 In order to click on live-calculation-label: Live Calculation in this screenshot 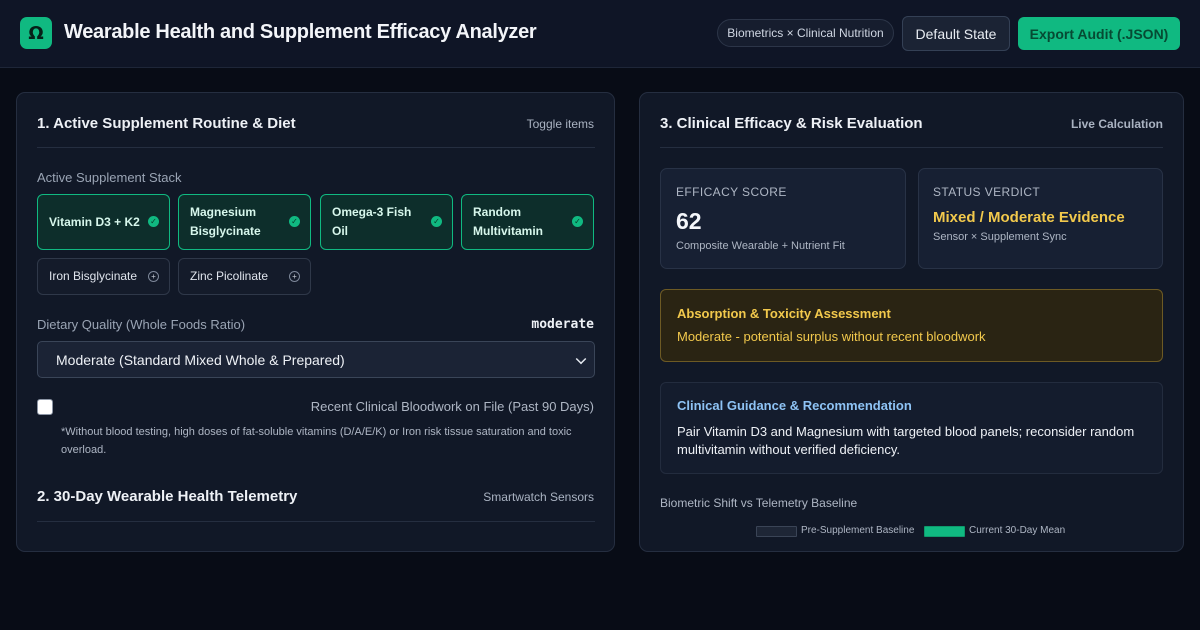, I will do `click(1116, 124)`.